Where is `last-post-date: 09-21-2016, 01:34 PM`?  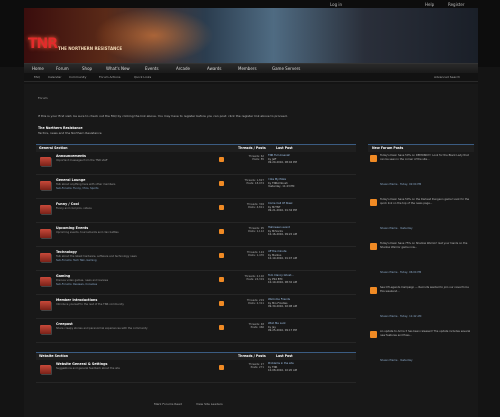 last-post-date: 09-21-2016, 01:34 PM is located at coordinates (282, 211).